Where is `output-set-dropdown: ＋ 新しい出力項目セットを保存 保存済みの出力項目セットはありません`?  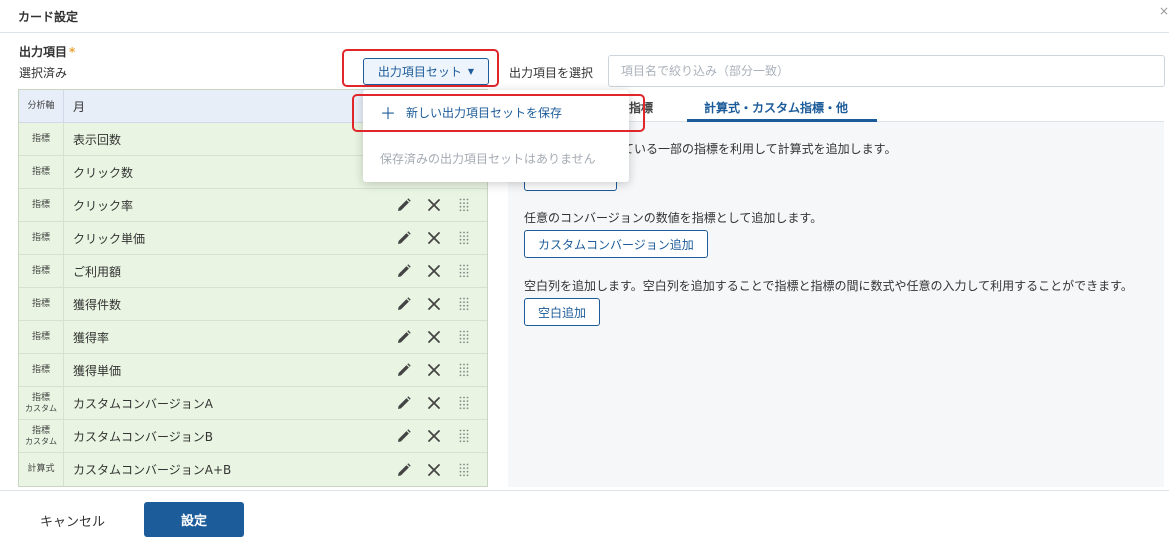
output-set-dropdown: ＋ 新しい出力項目セットを保存 保存済みの出力項目セットはありません is located at coordinates (496, 136).